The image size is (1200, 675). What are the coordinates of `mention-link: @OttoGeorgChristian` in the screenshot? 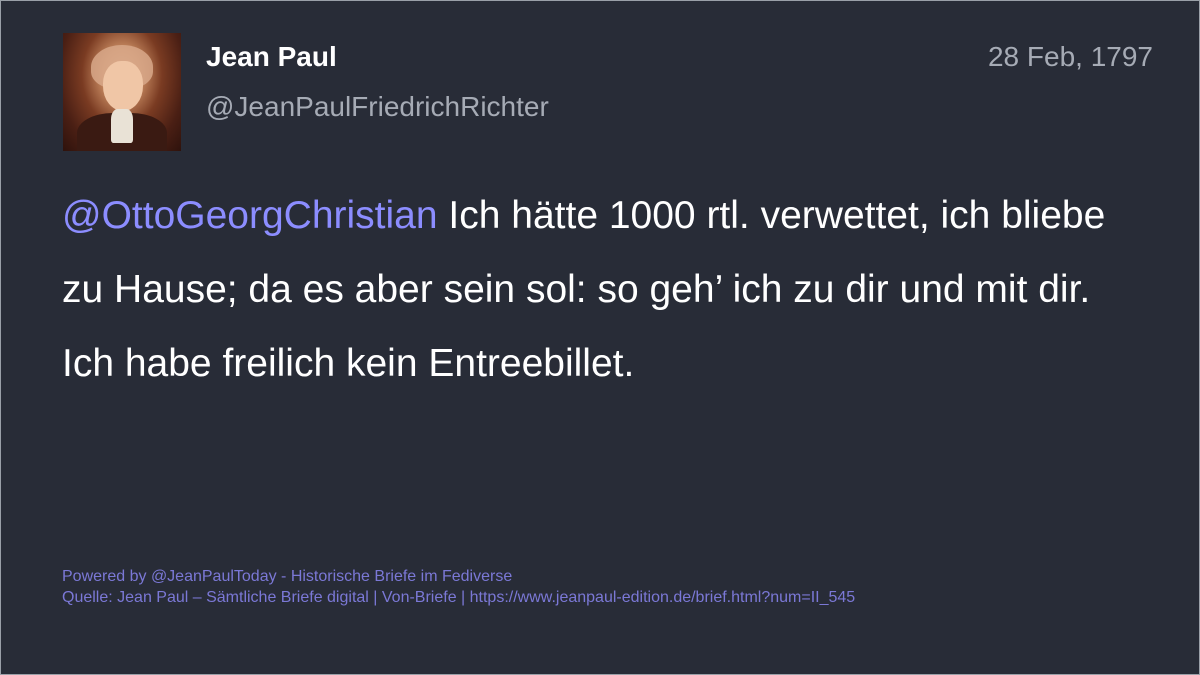 It's located at (250, 215).